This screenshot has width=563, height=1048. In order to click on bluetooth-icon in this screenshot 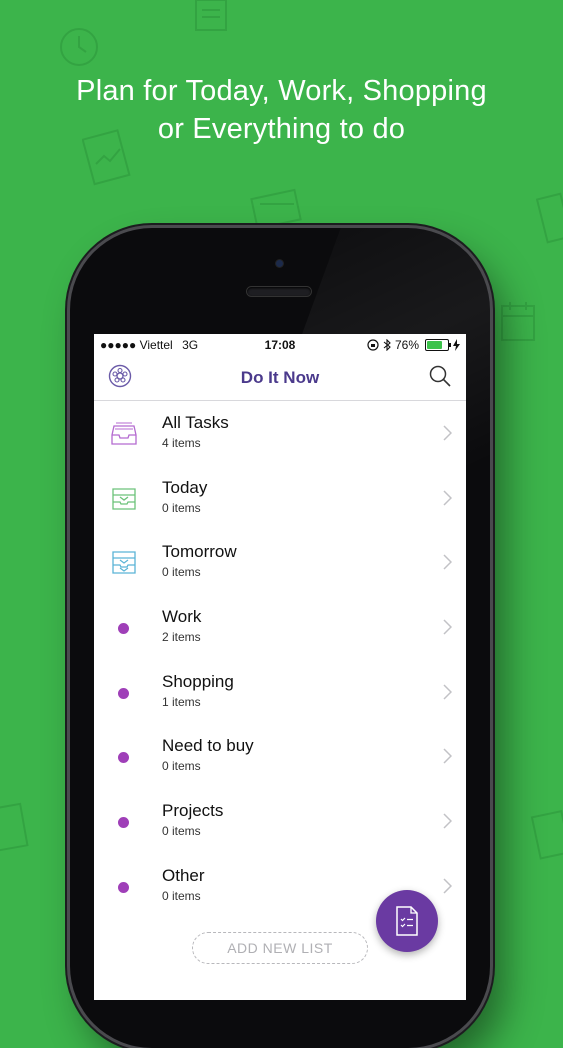, I will do `click(387, 345)`.